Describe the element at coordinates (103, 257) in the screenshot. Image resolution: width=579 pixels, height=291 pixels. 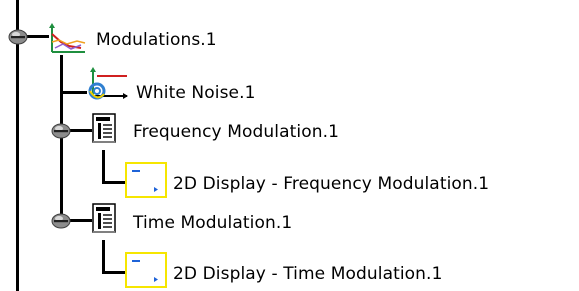
I see `time-child-vertical` at that location.